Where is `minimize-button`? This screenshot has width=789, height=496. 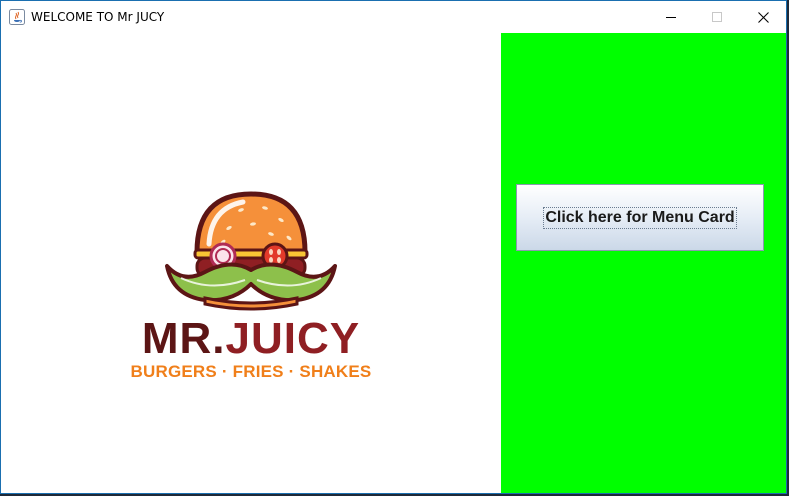
minimize-button is located at coordinates (671, 17).